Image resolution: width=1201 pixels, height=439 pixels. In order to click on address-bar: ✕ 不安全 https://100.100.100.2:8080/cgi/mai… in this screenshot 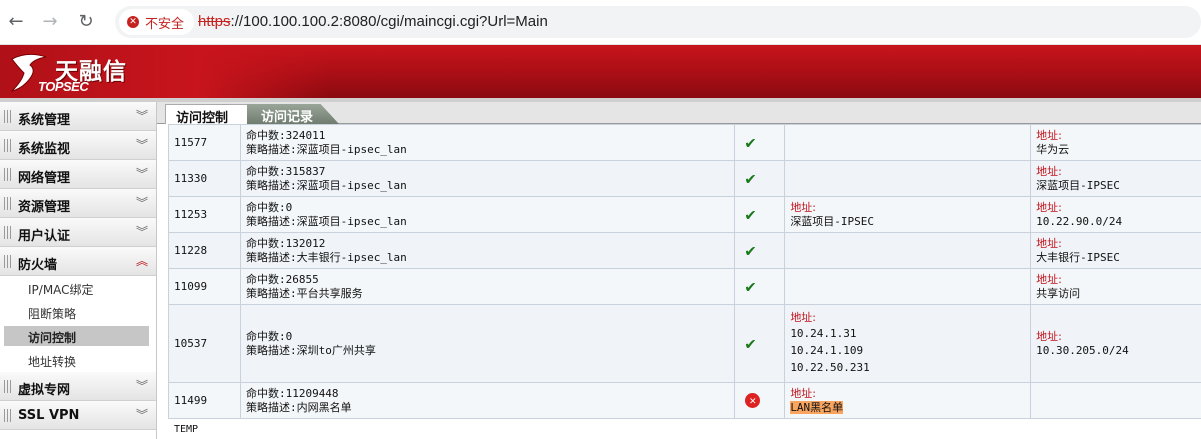, I will do `click(658, 22)`.